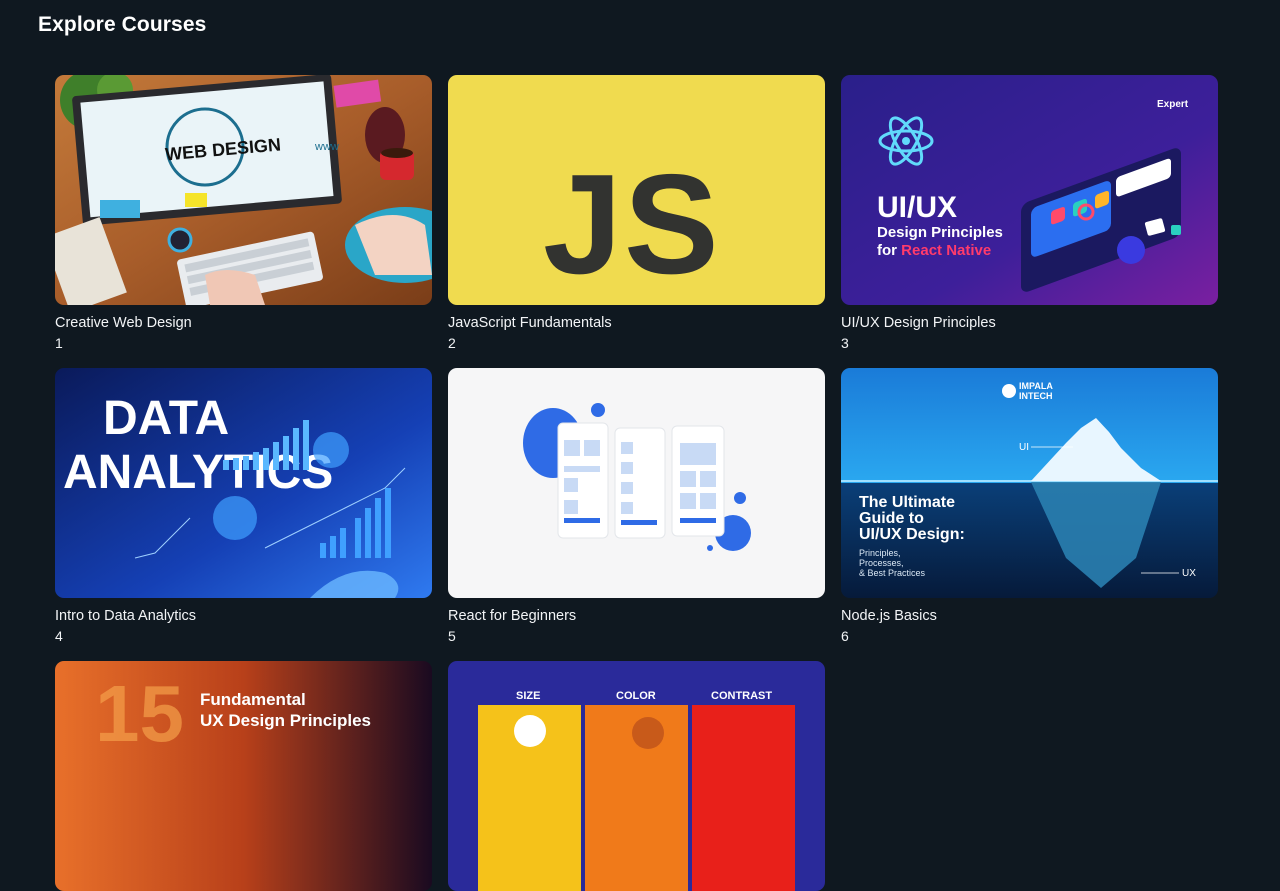  Describe the element at coordinates (880, 553) in the screenshot. I see `thumb-s1: Principles,` at that location.